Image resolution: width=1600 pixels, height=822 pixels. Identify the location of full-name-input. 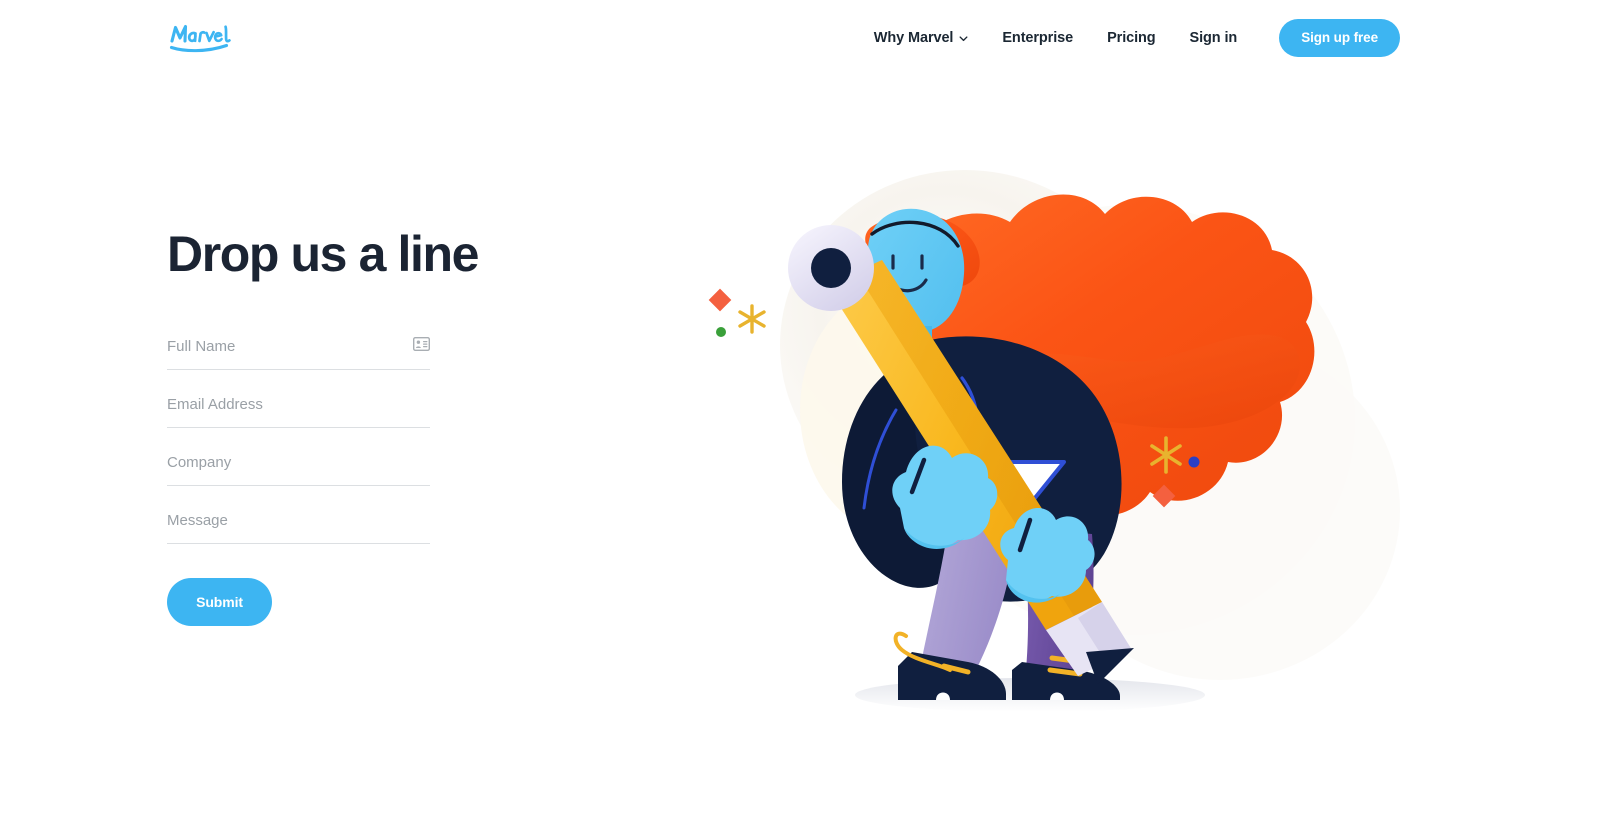
(298, 347).